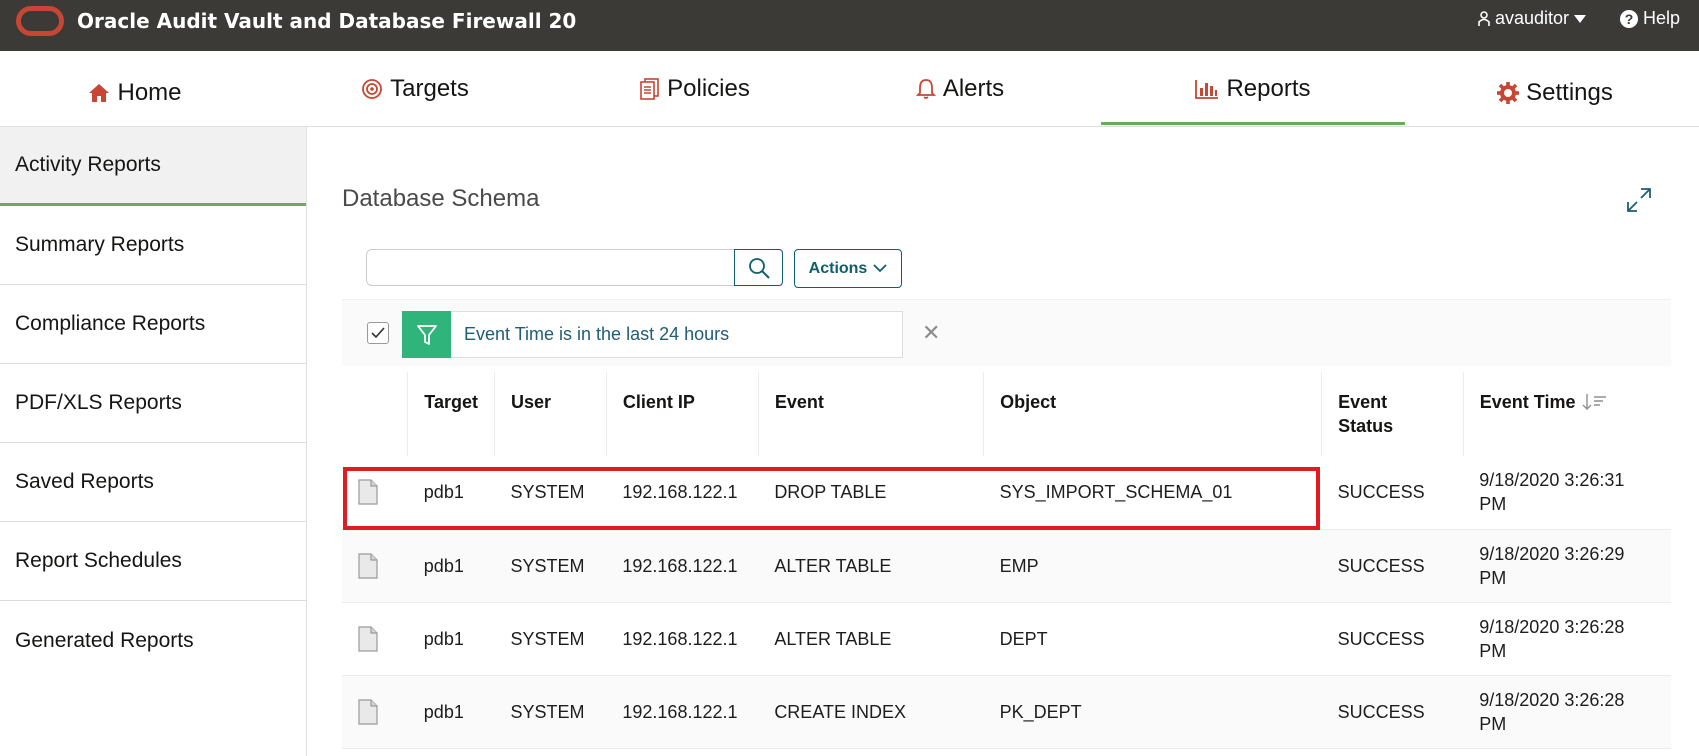 Image resolution: width=1699 pixels, height=756 pixels. Describe the element at coordinates (1567, 493) in the screenshot. I see `cell-time: 9/18/2020 3:26:31 PM` at that location.